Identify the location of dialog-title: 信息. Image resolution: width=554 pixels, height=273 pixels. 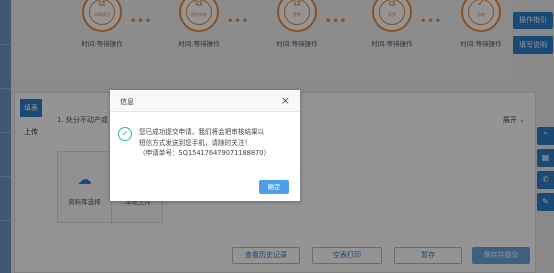
(127, 102).